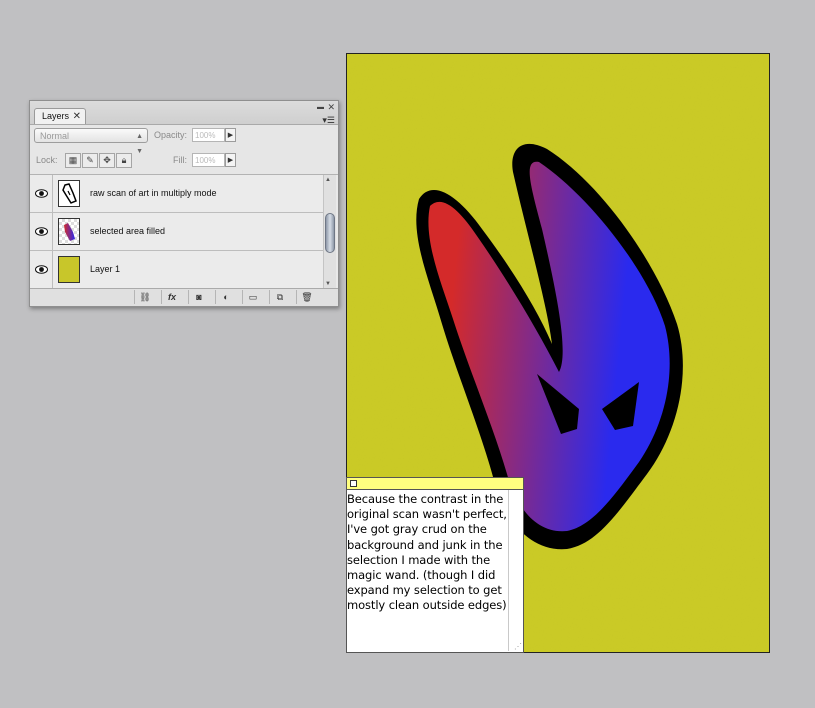 The height and width of the screenshot is (708, 815). Describe the element at coordinates (47, 160) in the screenshot. I see `lock-label: Lock:` at that location.